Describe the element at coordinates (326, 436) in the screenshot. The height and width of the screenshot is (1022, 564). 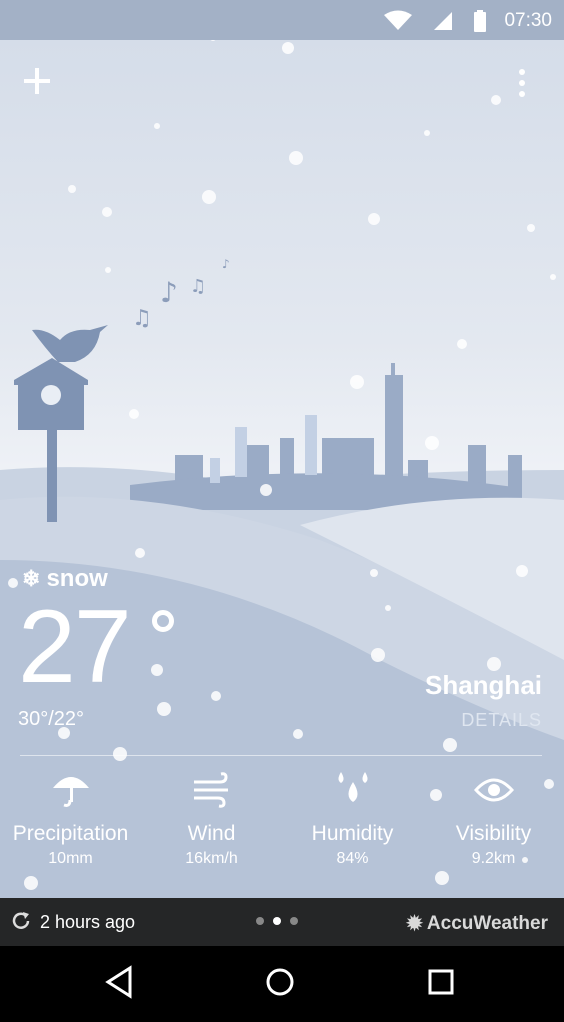
I see `city-skyline-icon` at that location.